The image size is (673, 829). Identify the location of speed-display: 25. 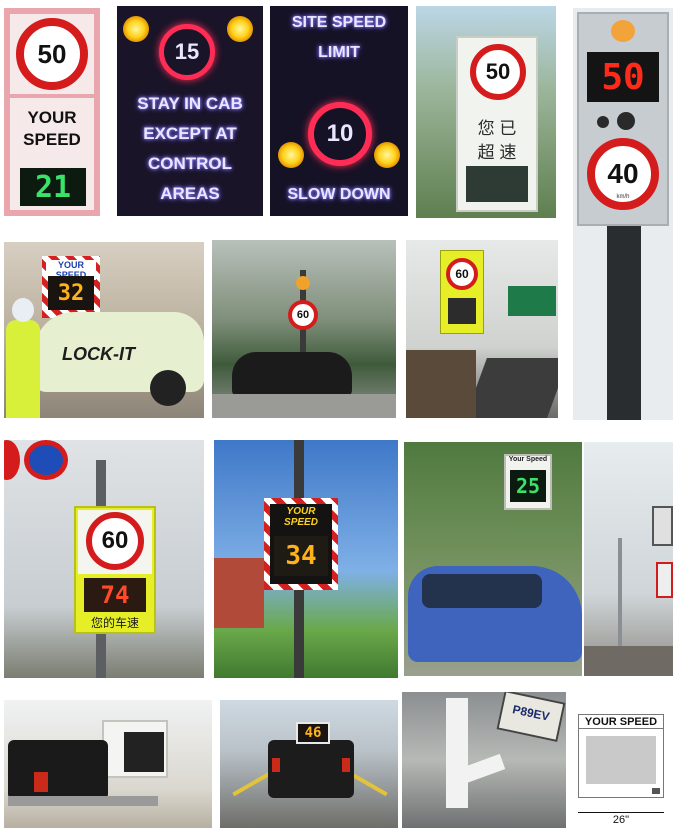
(528, 486).